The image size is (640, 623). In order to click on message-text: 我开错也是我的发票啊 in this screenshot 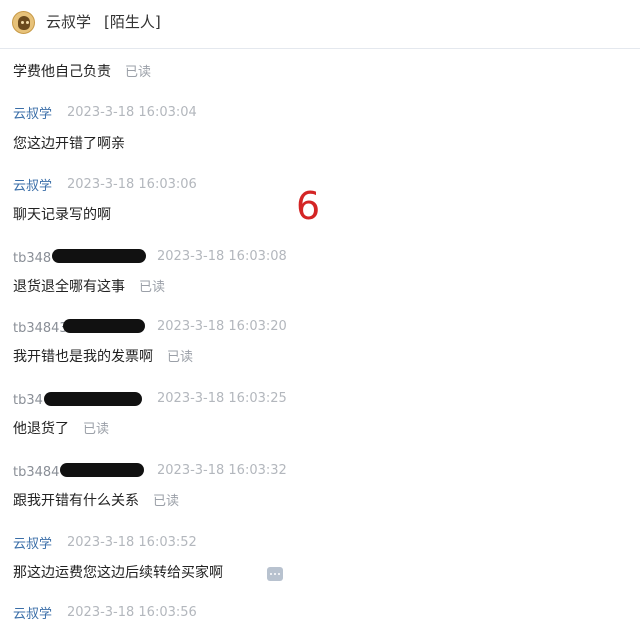, I will do `click(83, 357)`.